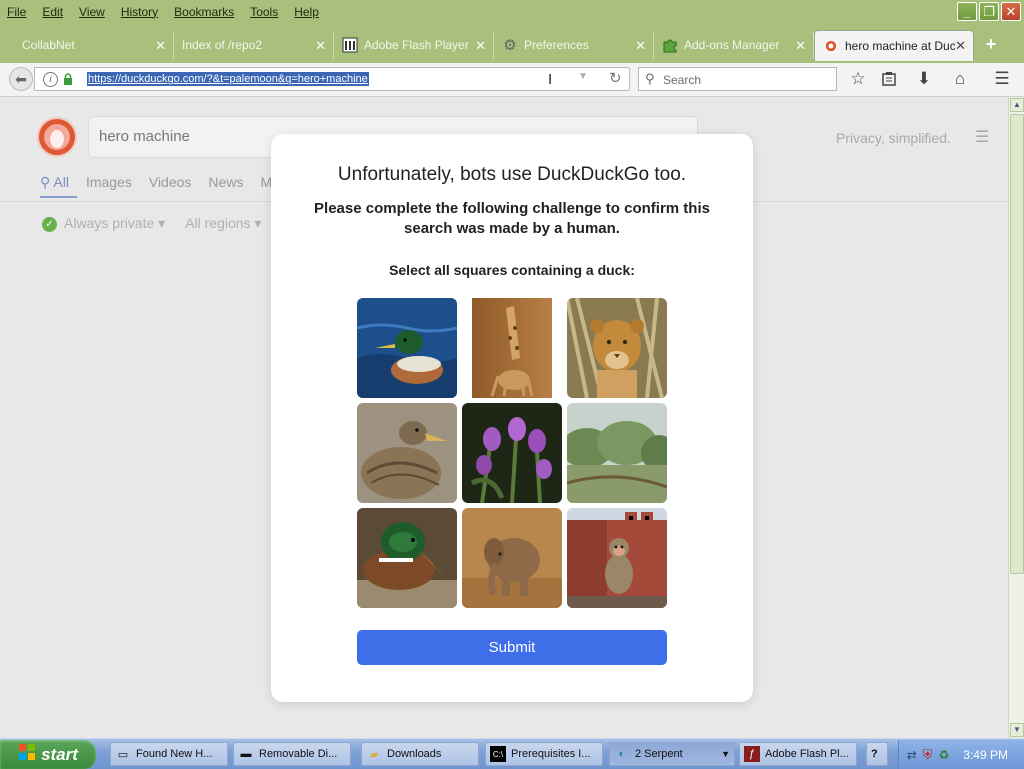  Describe the element at coordinates (94, 45) in the screenshot. I see `tab-collabnet: CollabNet ✕` at that location.